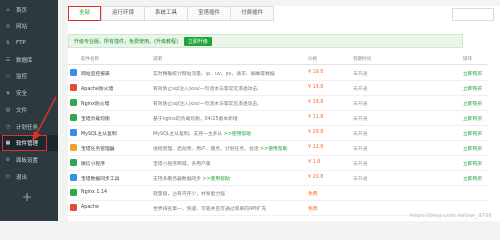 This screenshot has width=500, height=240. What do you see at coordinates (362, 59) in the screenshot?
I see `col-expire: 到期时间` at bounding box center [362, 59].